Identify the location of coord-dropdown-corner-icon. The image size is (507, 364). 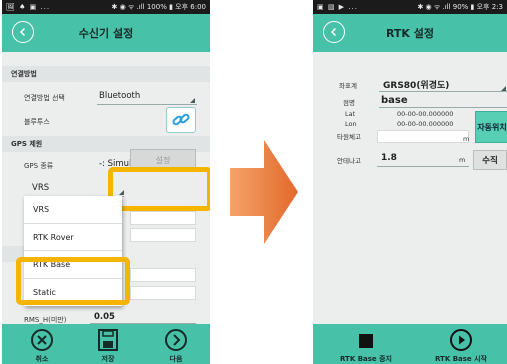
(503, 88).